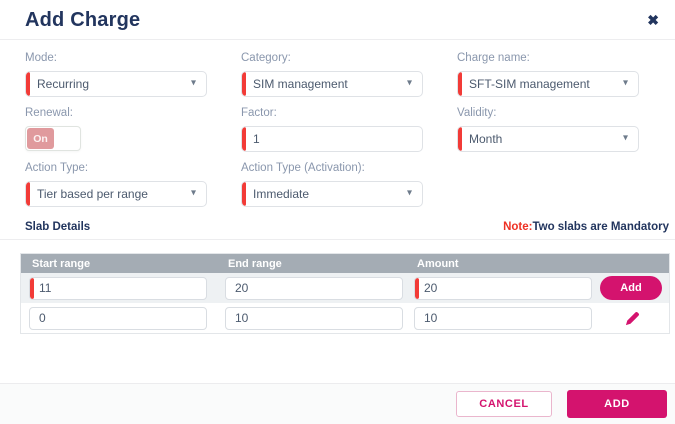  I want to click on add-slab-button: Add, so click(631, 288).